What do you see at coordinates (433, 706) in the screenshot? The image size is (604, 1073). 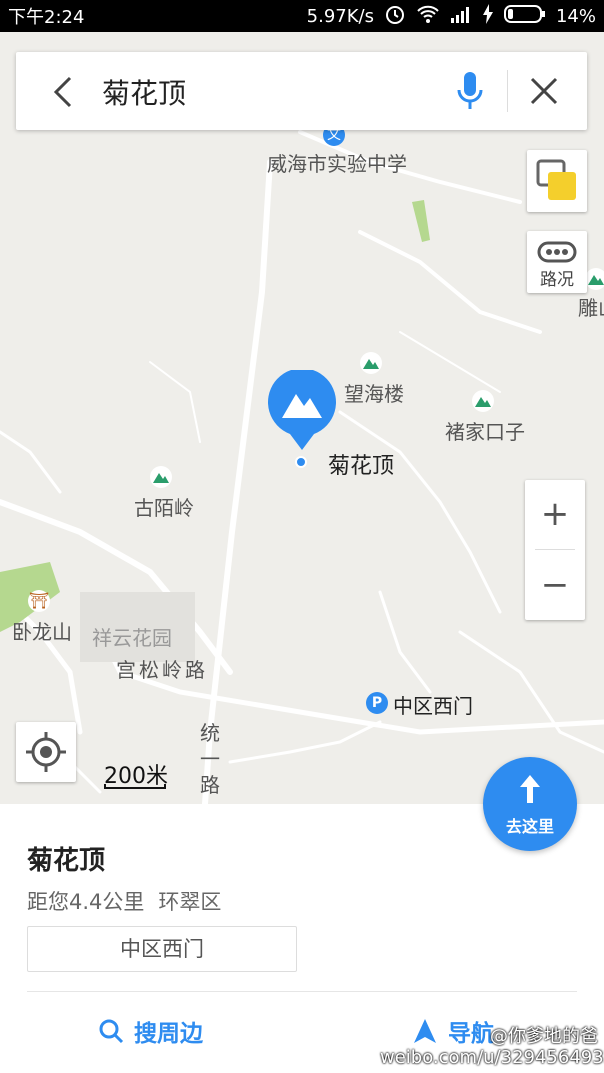 I see `map-label-zhongqu-ximen: 中区西门` at bounding box center [433, 706].